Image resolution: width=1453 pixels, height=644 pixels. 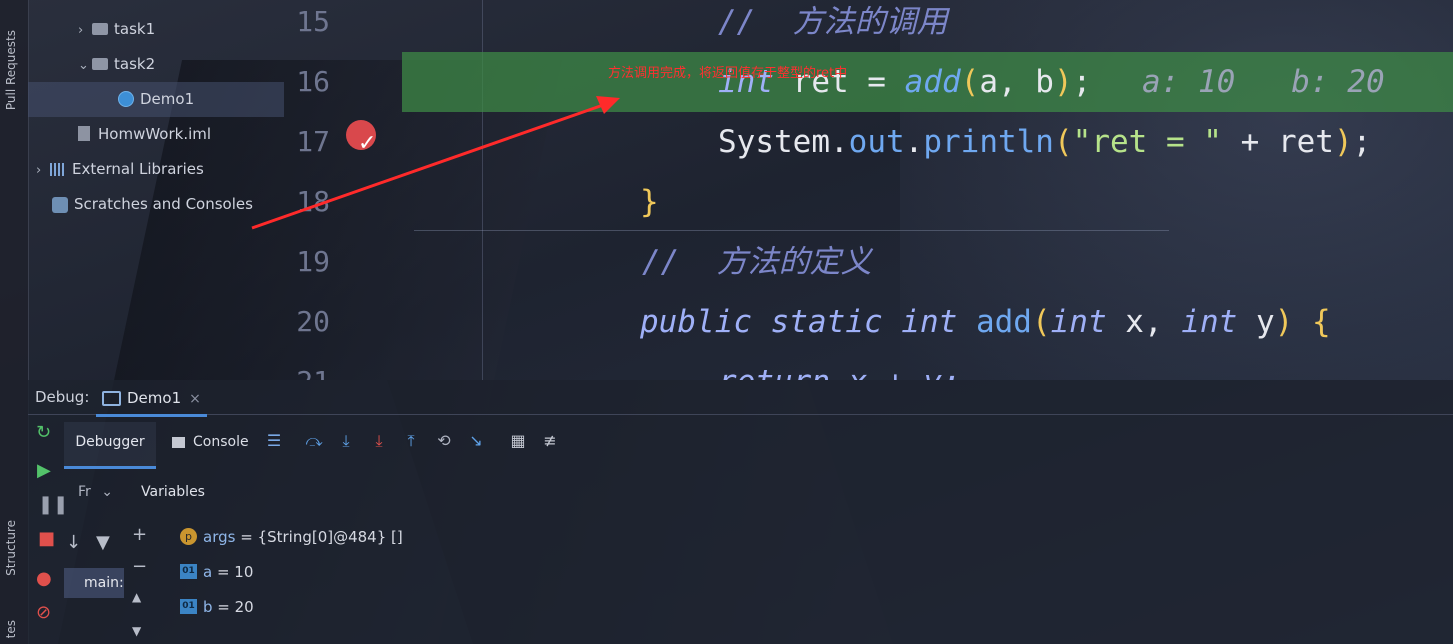 I want to click on debug-label: Debug:, so click(x=62, y=397).